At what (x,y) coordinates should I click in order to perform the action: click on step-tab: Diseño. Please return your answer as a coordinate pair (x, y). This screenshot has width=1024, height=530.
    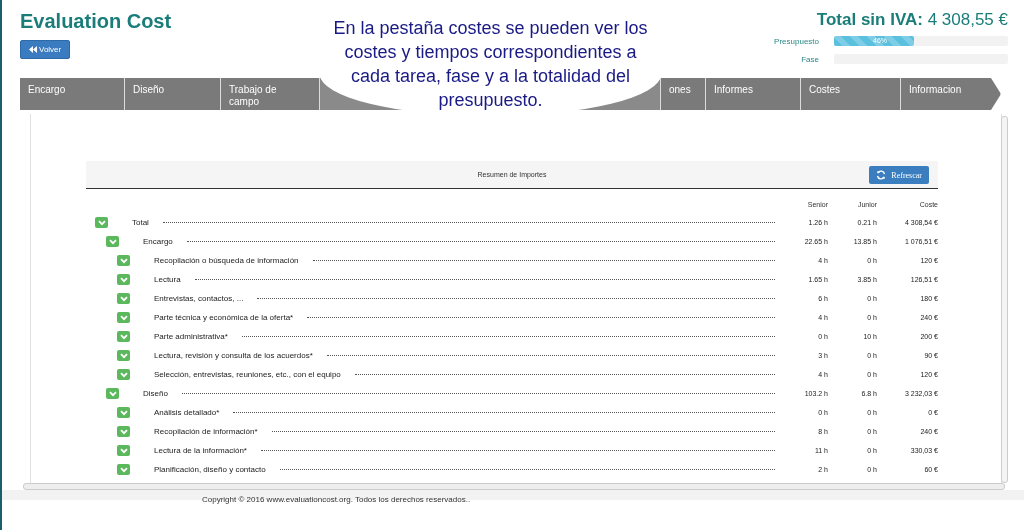
    Looking at the image, I should click on (173, 94).